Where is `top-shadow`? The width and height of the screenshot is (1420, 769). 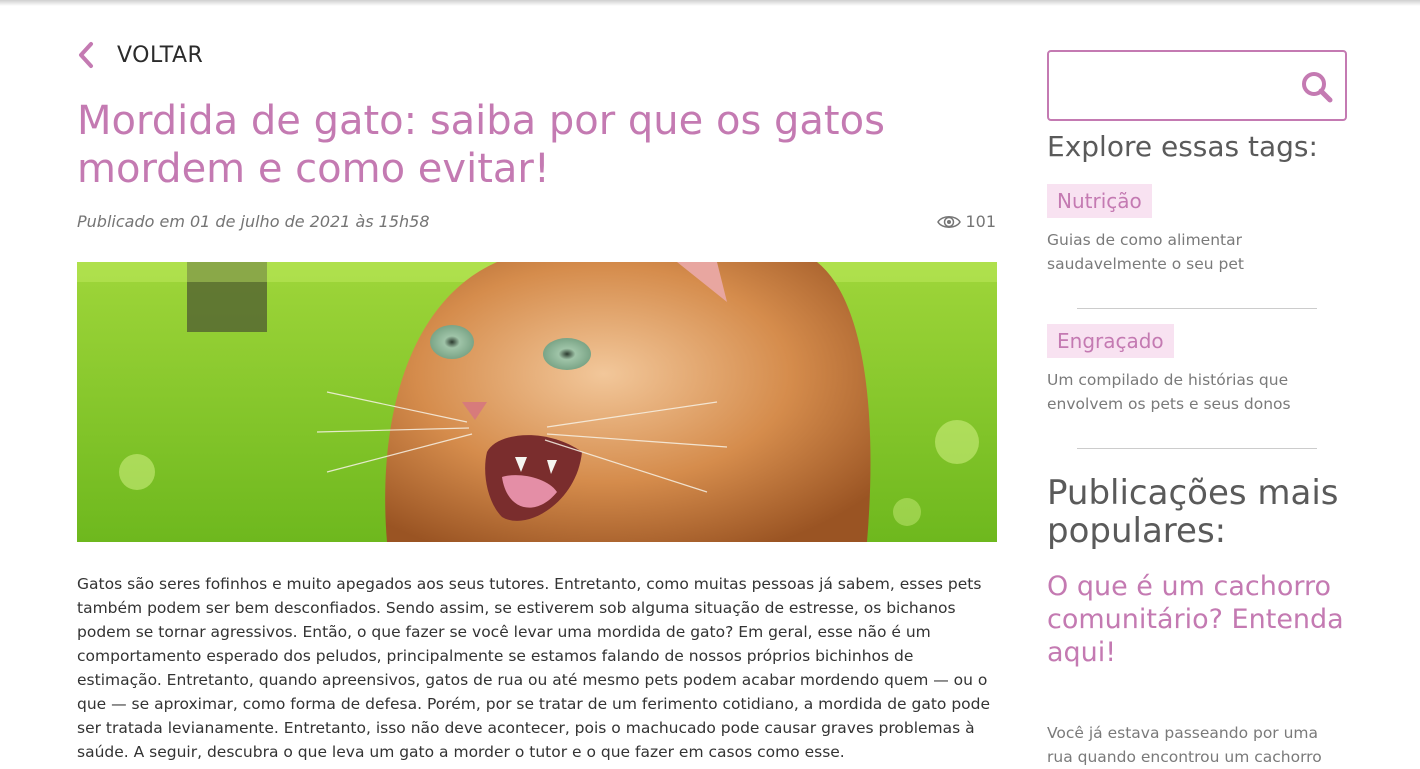 top-shadow is located at coordinates (710, 3).